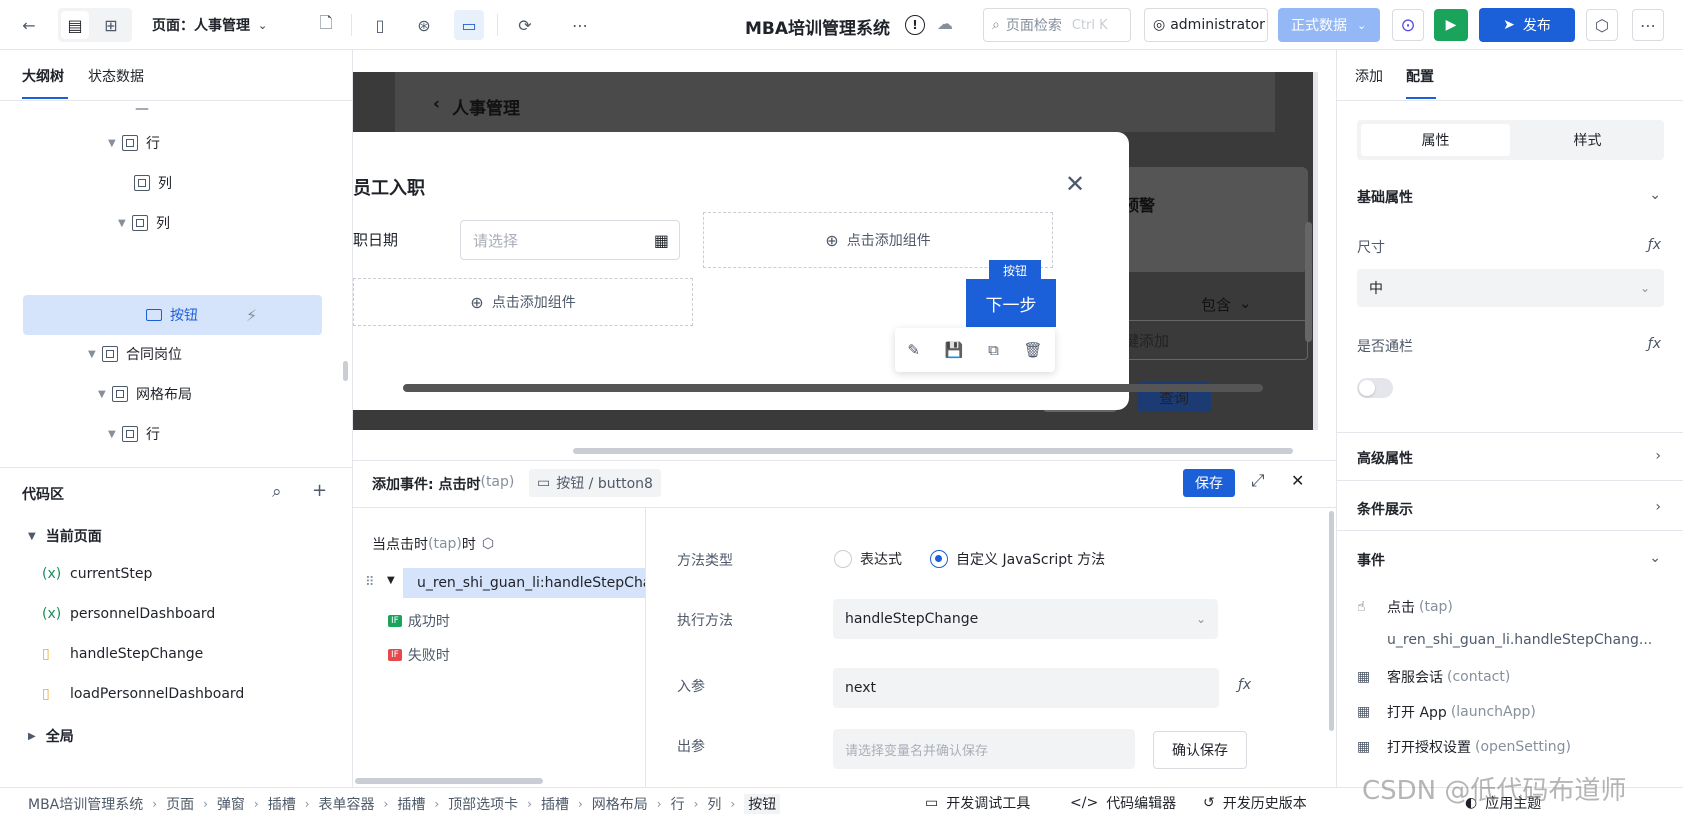 Image resolution: width=1683 pixels, height=817 pixels. I want to click on event-contact: ▦ 客服会话 (contact), so click(1433, 677).